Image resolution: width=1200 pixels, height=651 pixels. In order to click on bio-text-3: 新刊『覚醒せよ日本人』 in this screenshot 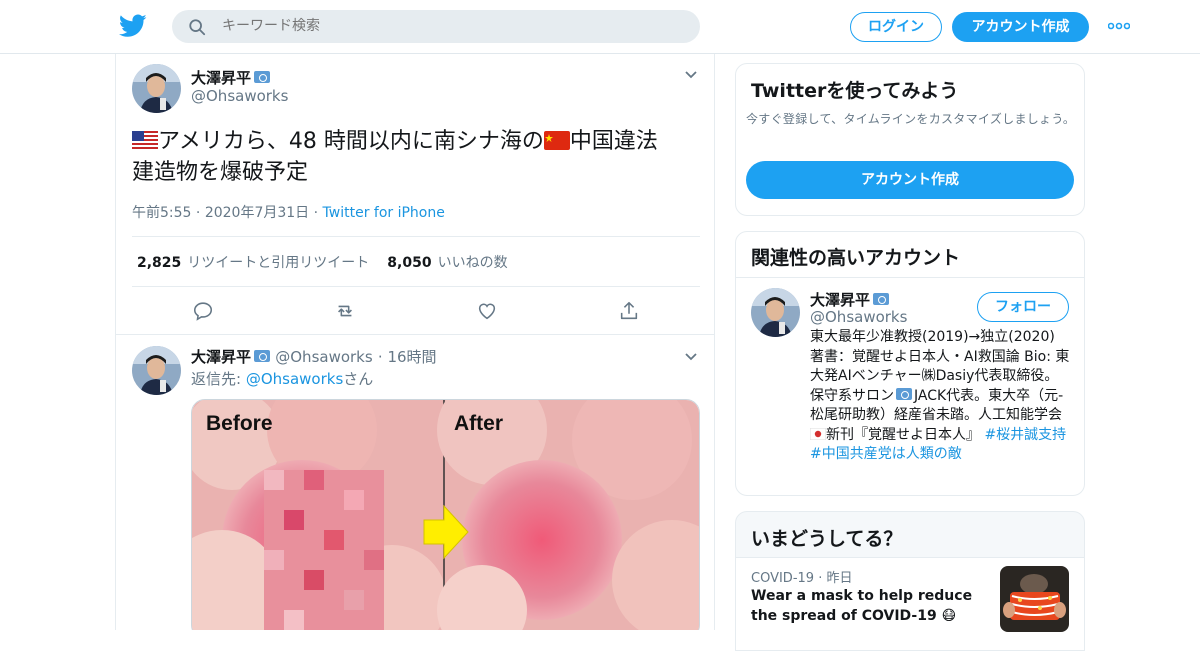, I will do `click(905, 434)`.